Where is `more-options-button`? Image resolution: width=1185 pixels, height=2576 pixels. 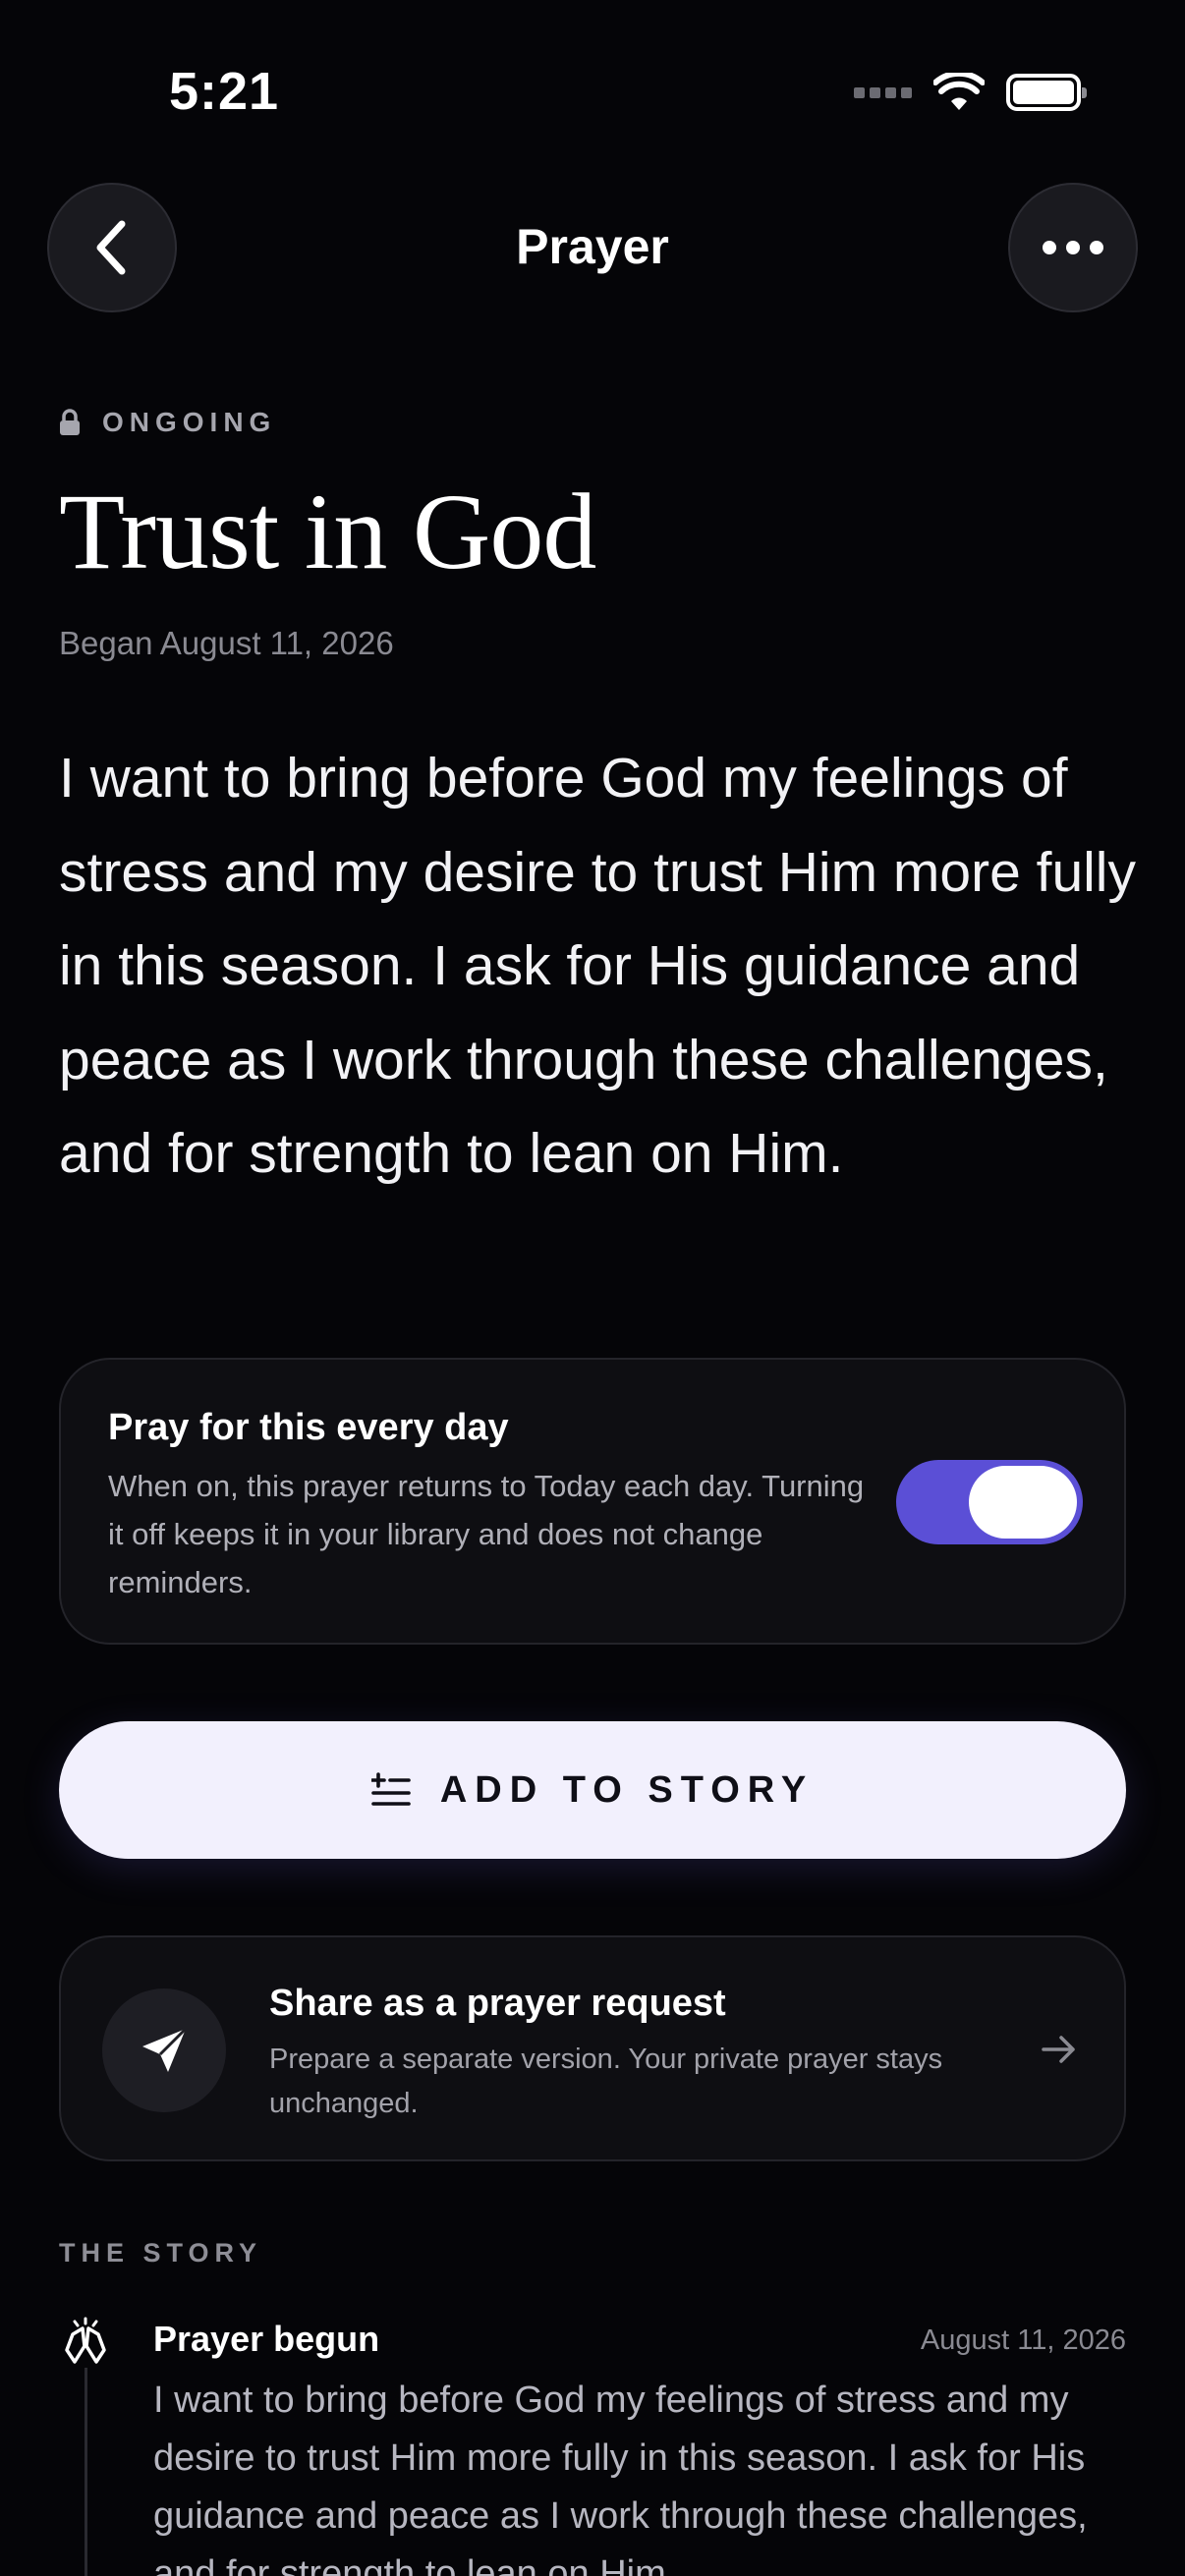 more-options-button is located at coordinates (1073, 247).